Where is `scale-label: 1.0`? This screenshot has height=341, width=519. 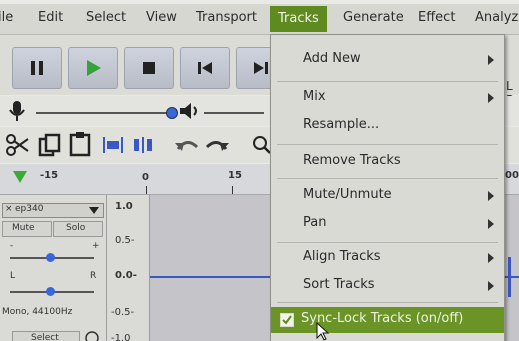 scale-label: 1.0 is located at coordinates (124, 206).